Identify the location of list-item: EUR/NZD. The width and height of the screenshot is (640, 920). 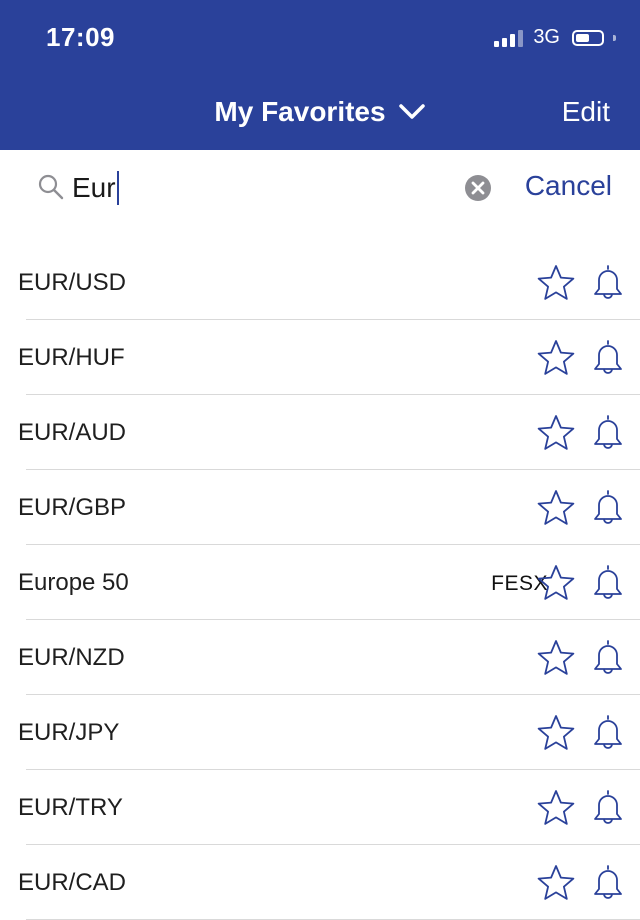
(329, 657).